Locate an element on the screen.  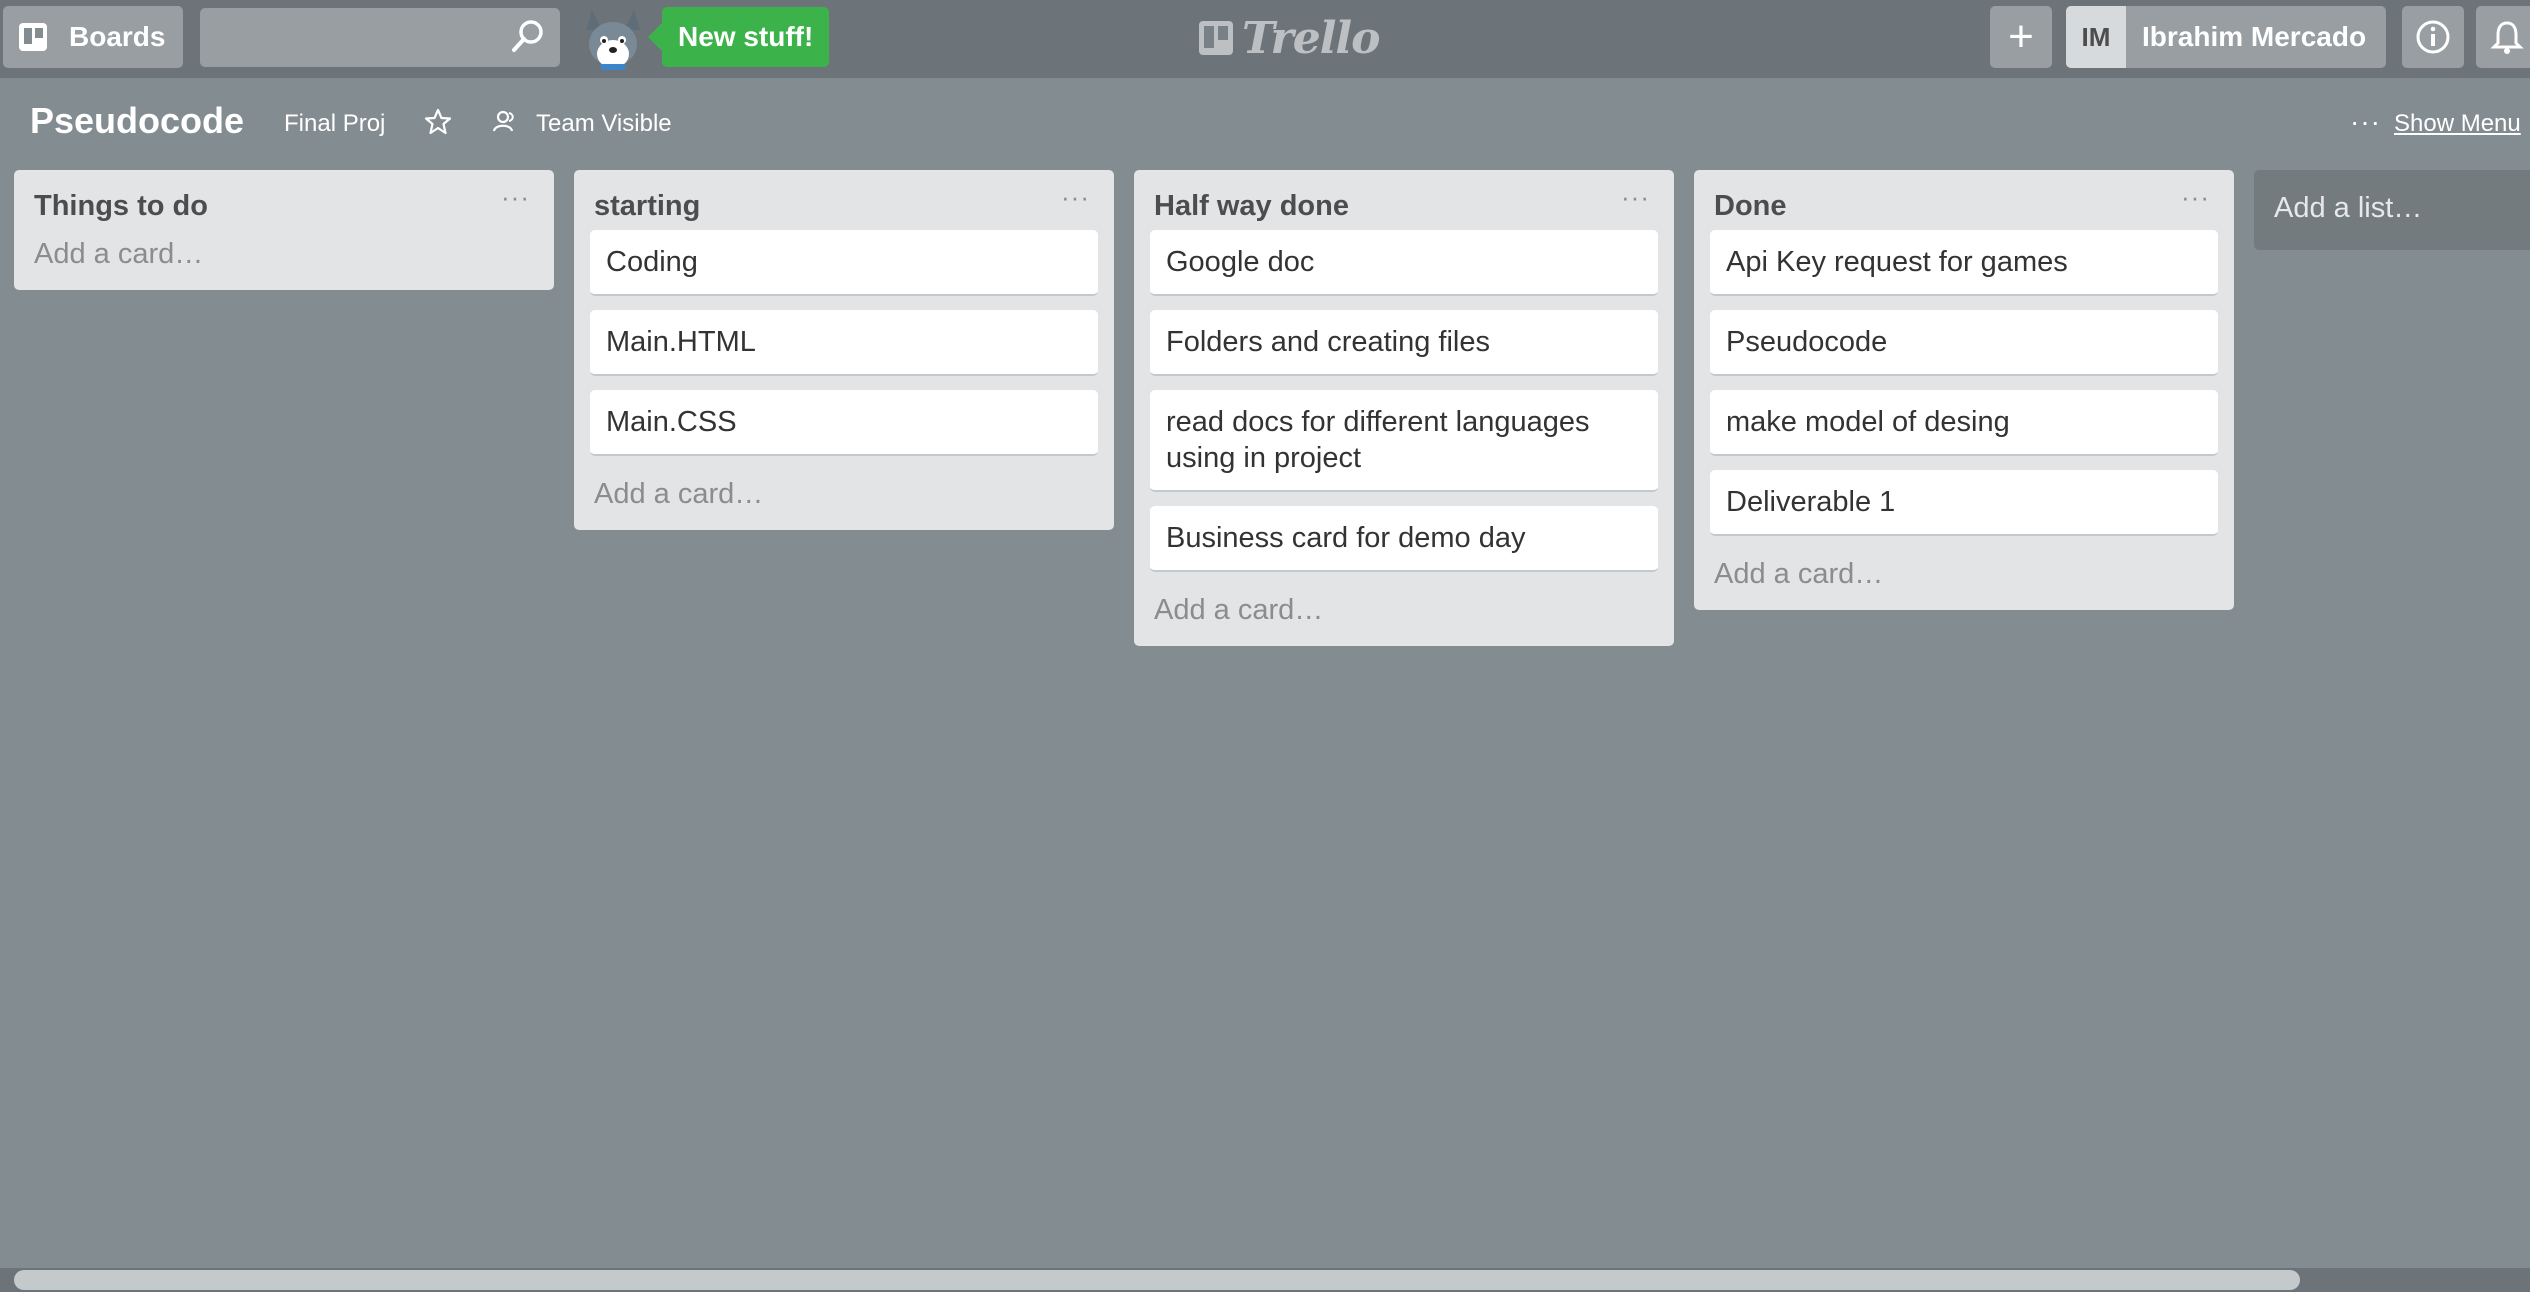
logo-text: Trello is located at coordinates (1311, 38).